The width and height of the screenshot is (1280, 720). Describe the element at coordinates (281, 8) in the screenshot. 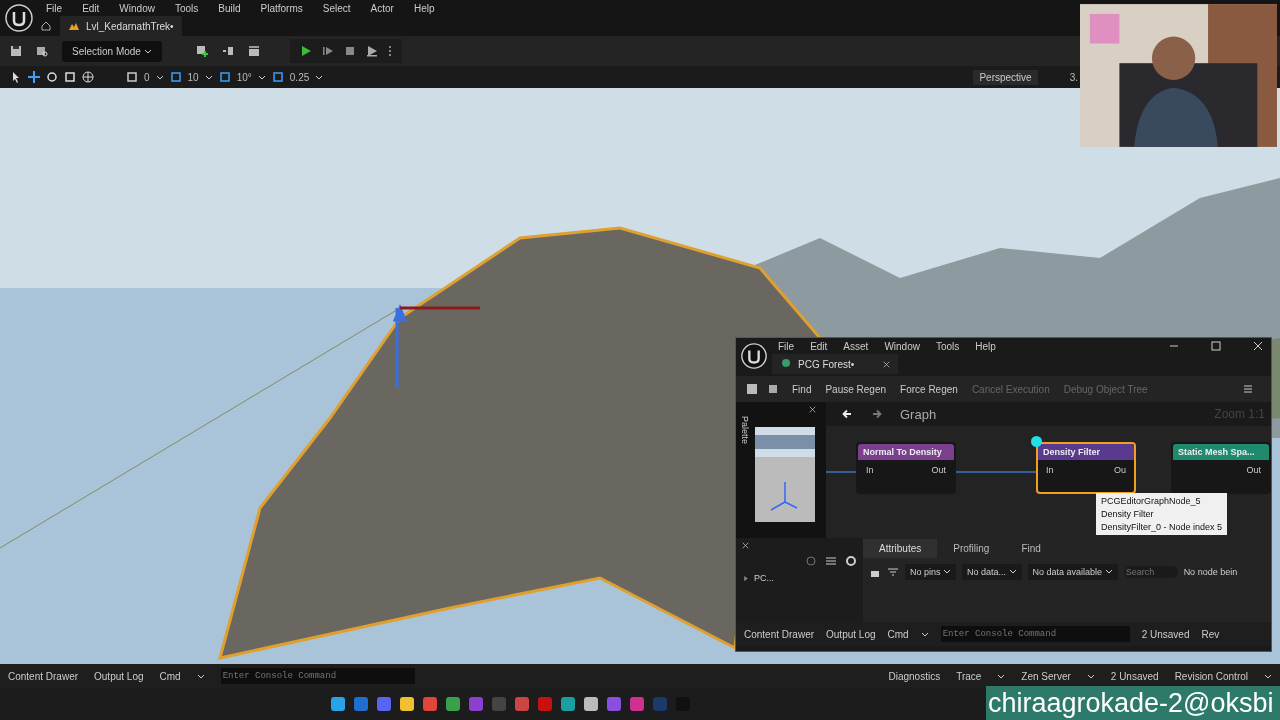

I see `menu-item: Platforms` at that location.